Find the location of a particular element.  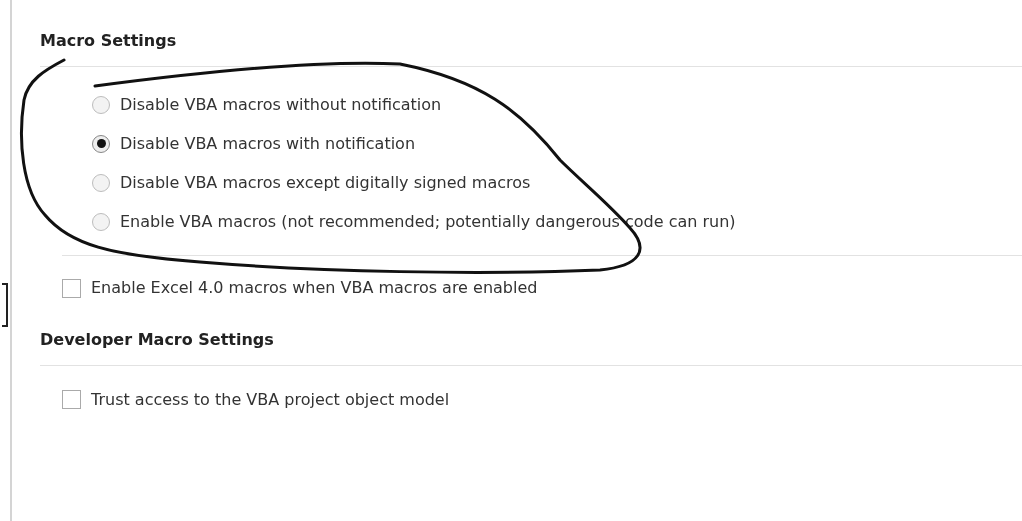

checkbox-option: Trust access to the VBA project object model is located at coordinates (256, 399).